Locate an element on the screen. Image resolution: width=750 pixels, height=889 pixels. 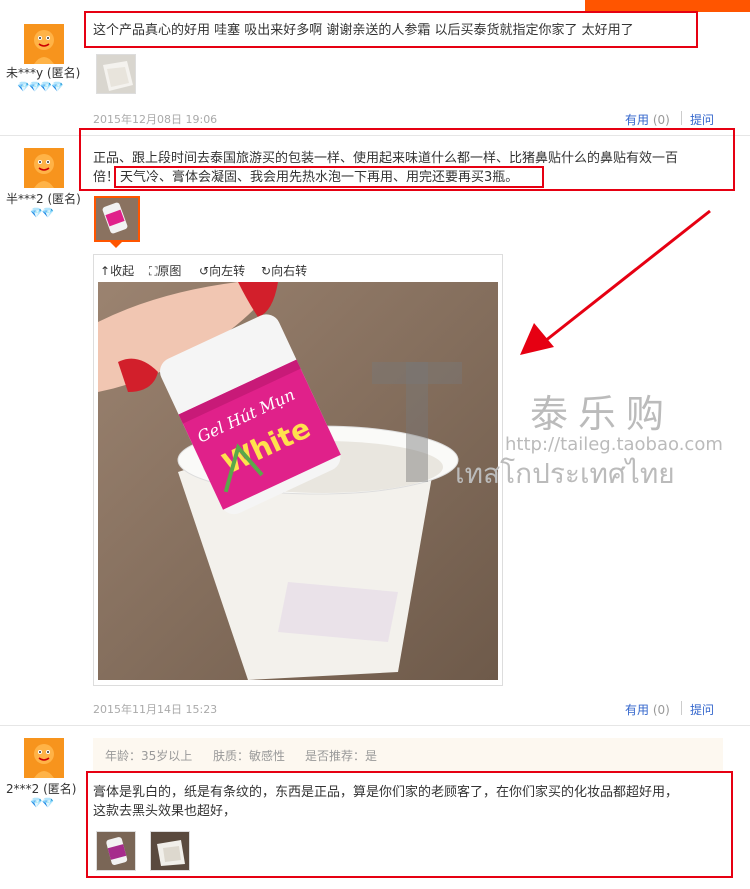
original-image-button: ⛶原图 is located at coordinates (165, 270).